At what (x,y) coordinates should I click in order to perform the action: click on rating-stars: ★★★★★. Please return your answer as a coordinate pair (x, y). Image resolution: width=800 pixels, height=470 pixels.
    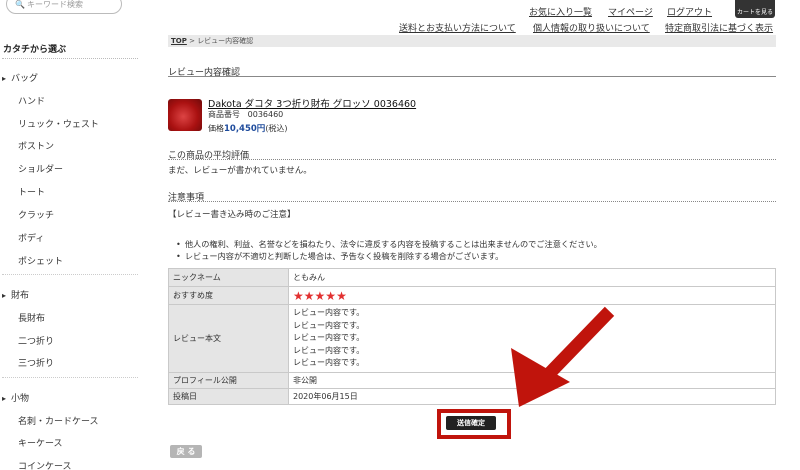
    Looking at the image, I should click on (320, 296).